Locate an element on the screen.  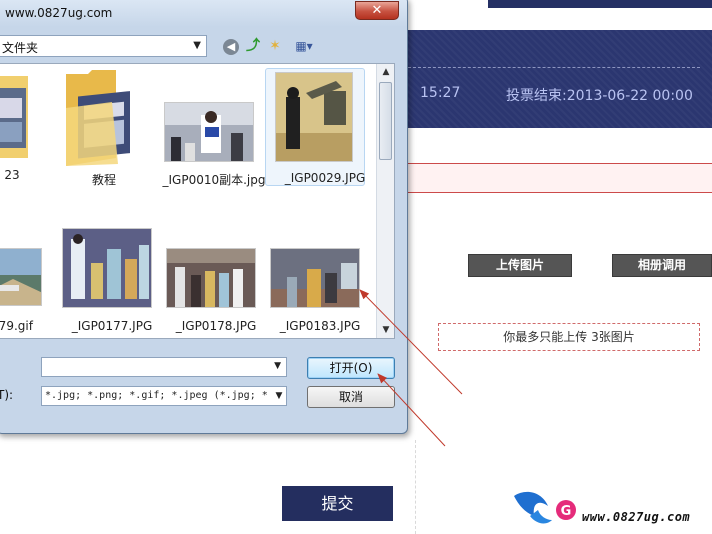
filetype-label: T): is located at coordinates (7, 395).